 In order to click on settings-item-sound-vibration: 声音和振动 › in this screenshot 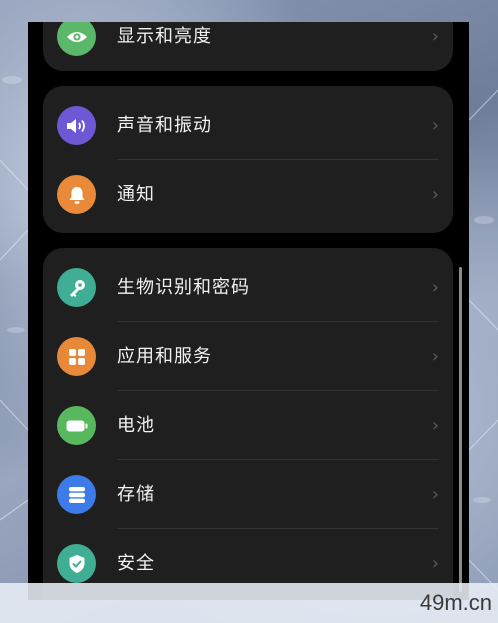, I will do `click(248, 125)`.